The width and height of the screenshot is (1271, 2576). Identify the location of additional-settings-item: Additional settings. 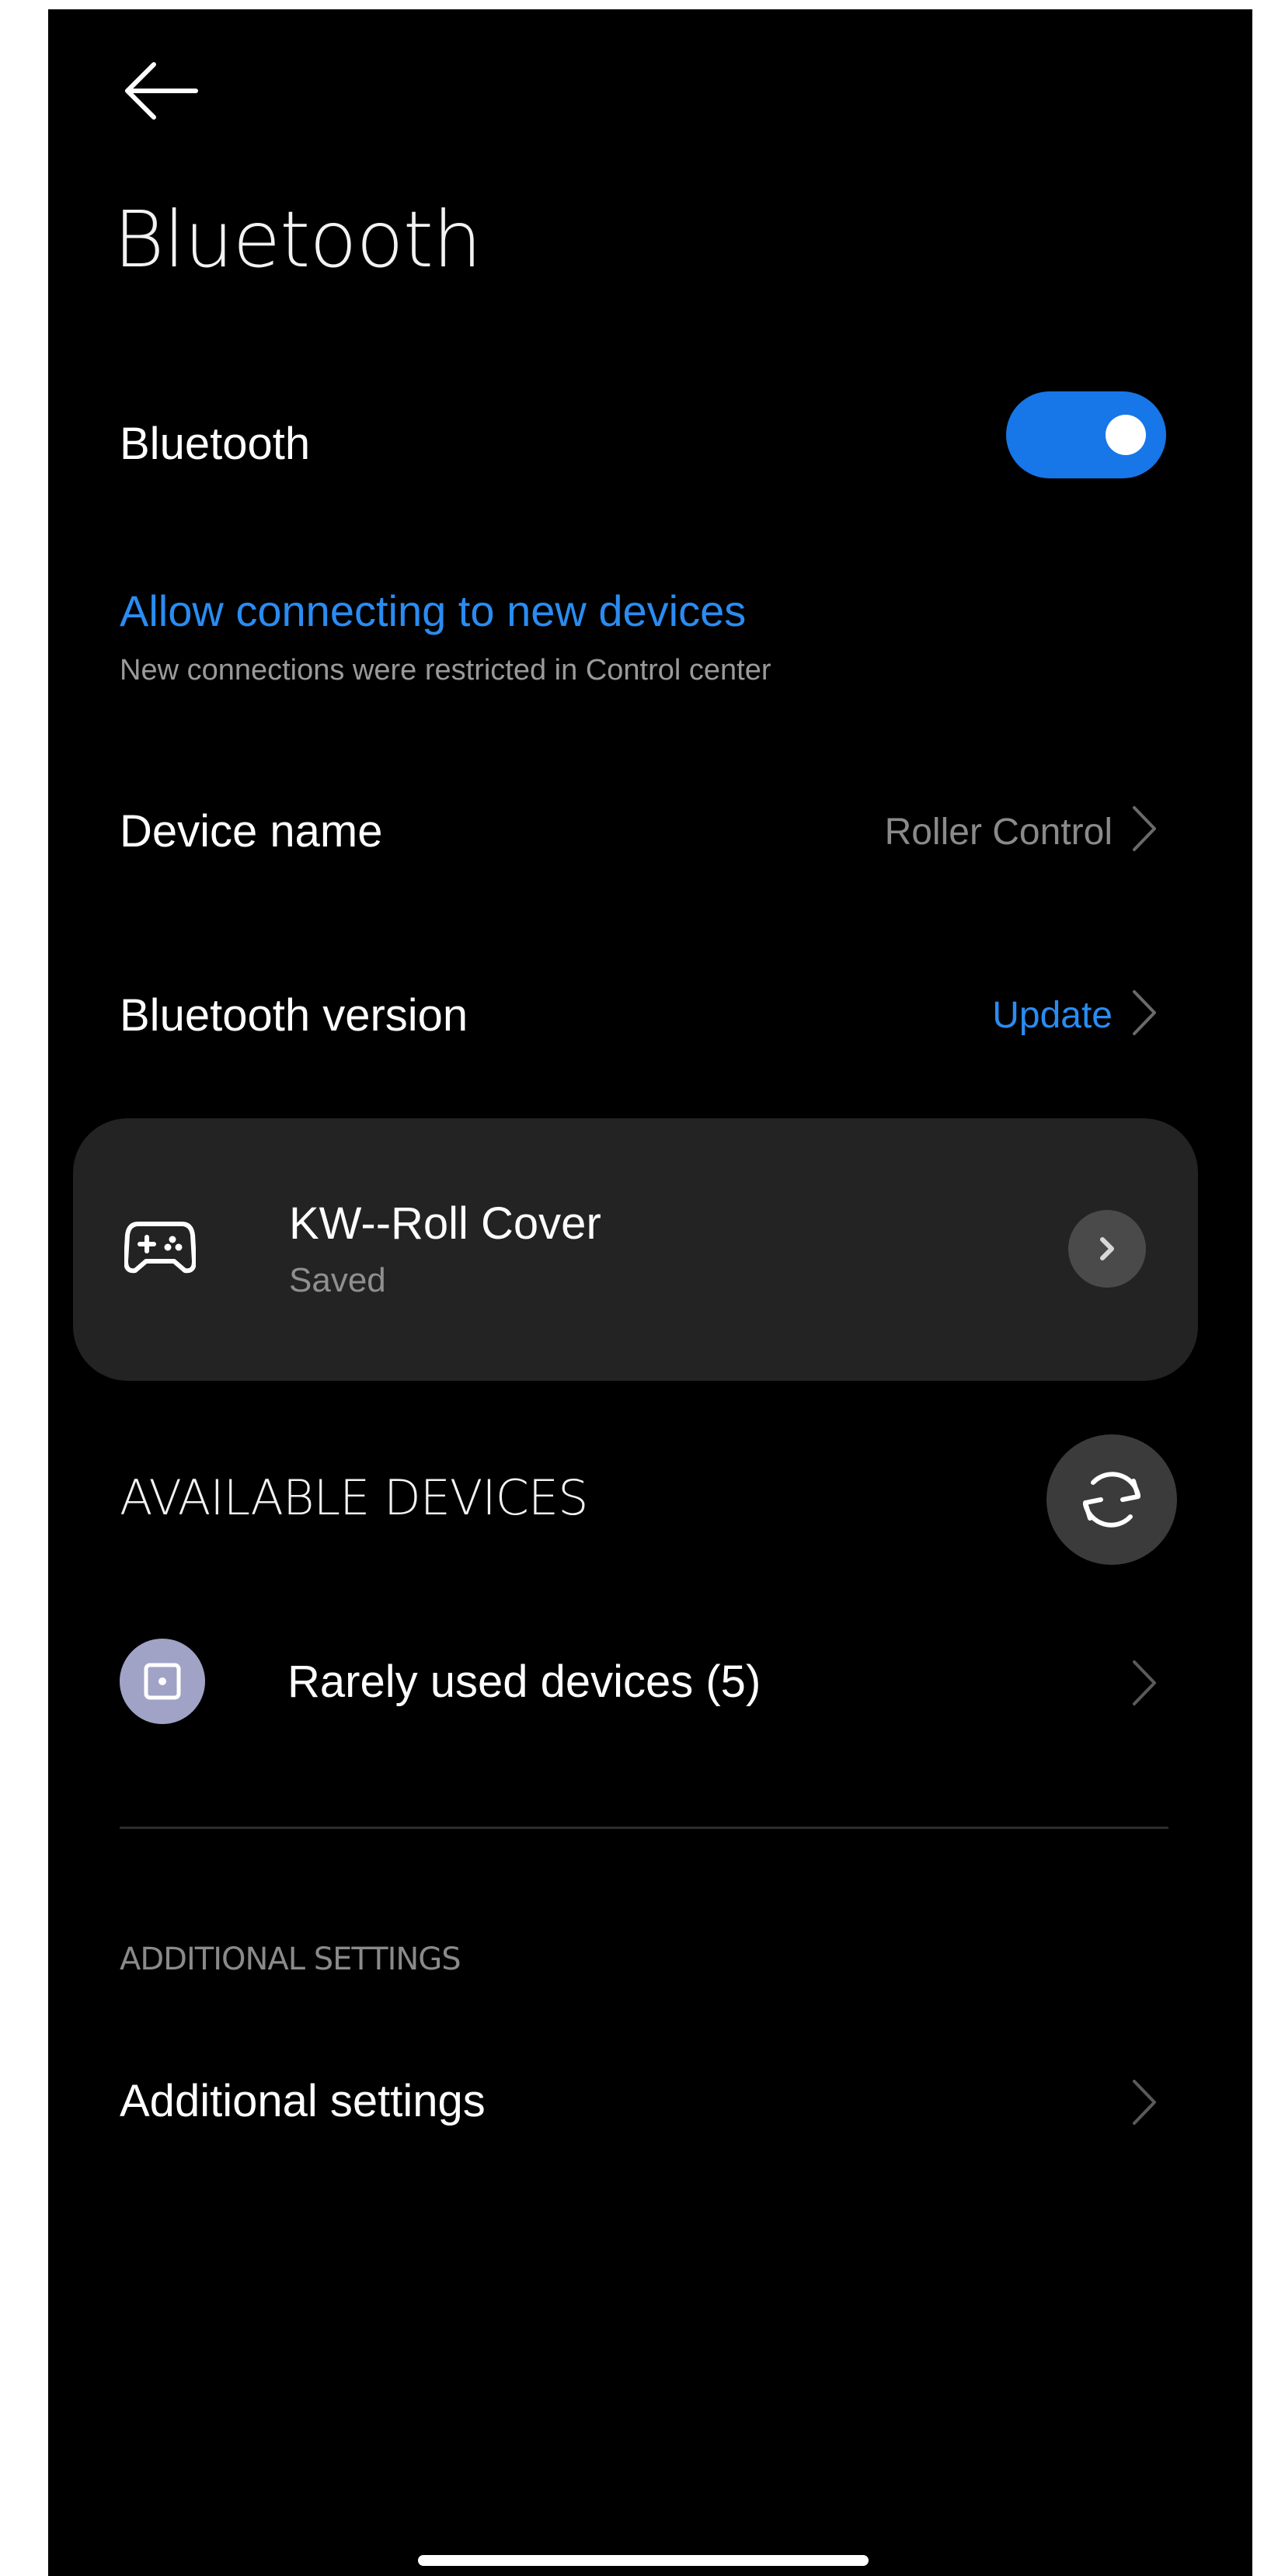
(303, 2101).